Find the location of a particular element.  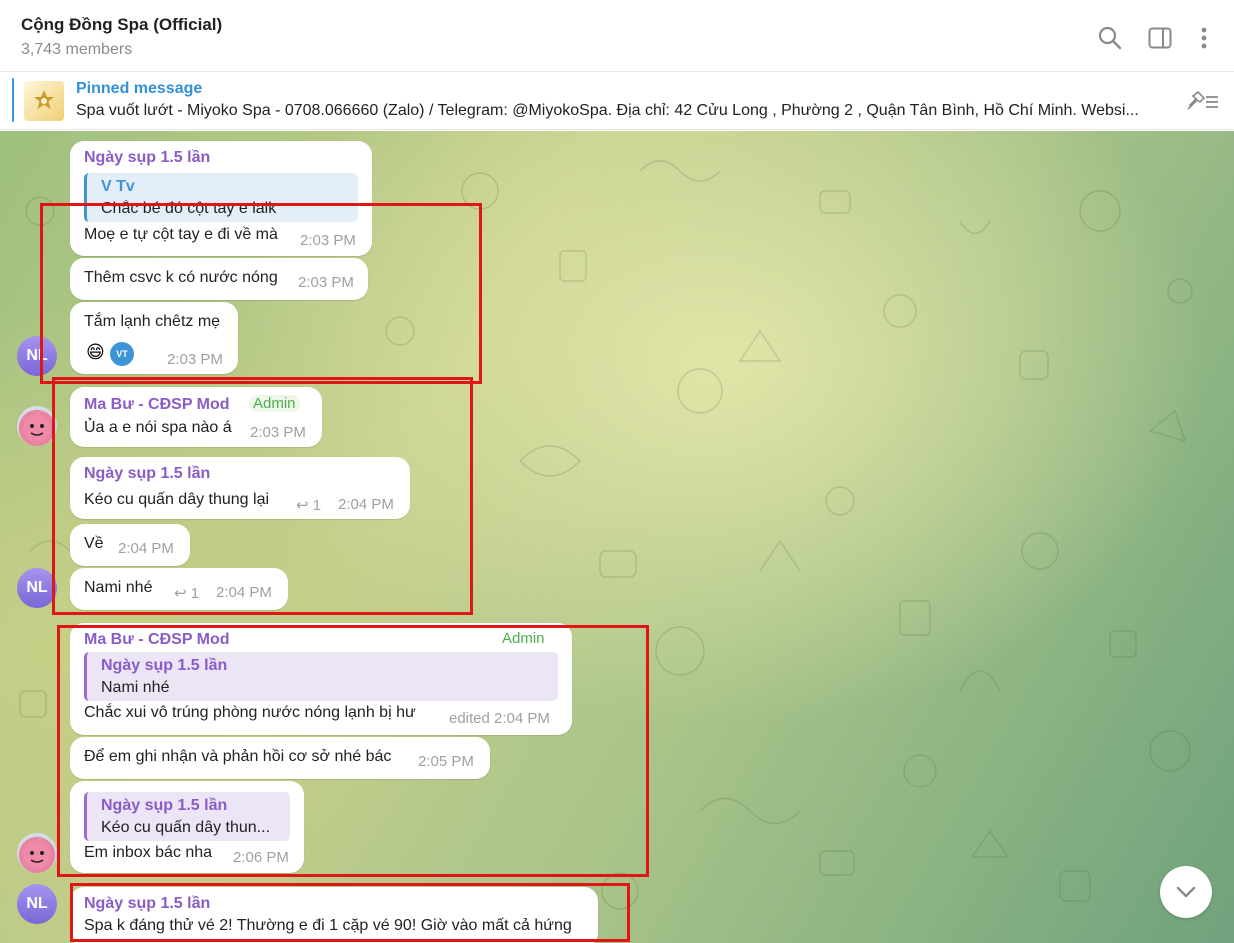

message-bubble: Về 2:04 PM is located at coordinates (130, 545).